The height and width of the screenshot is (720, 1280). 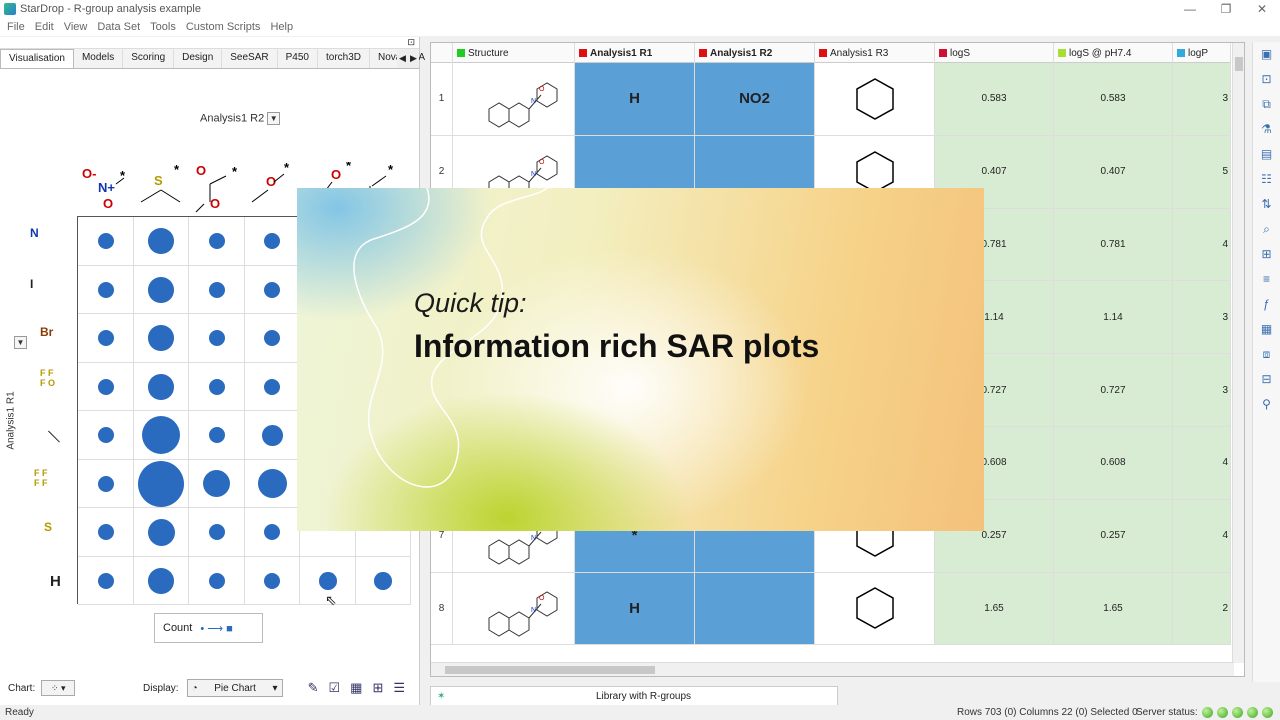 I want to click on tab-design: Design, so click(x=198, y=58).